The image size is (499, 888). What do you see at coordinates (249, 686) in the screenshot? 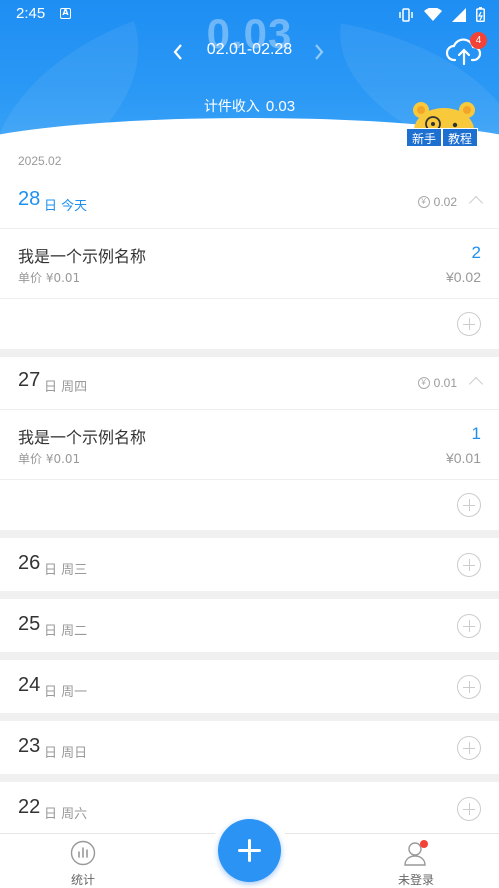
I see `day-row: 24 日 周一` at bounding box center [249, 686].